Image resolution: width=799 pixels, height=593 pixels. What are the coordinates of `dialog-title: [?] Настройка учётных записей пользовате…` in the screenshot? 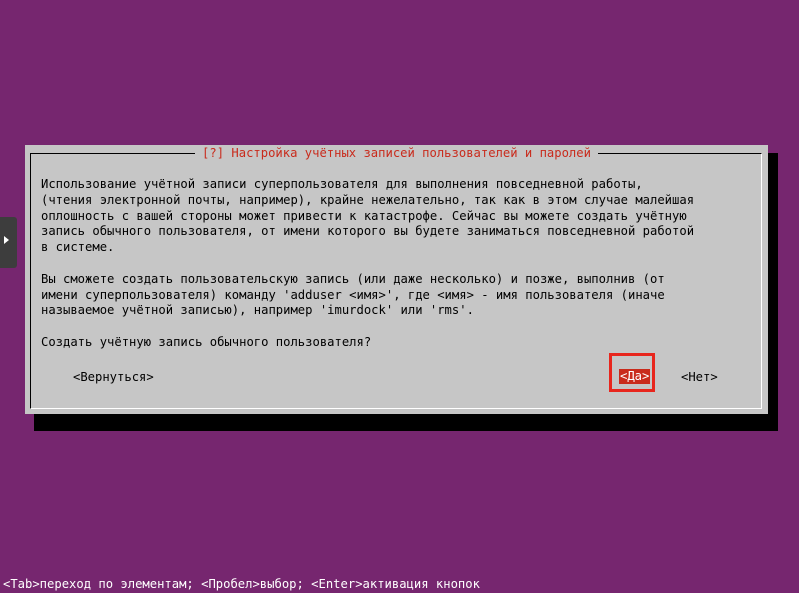 It's located at (396, 153).